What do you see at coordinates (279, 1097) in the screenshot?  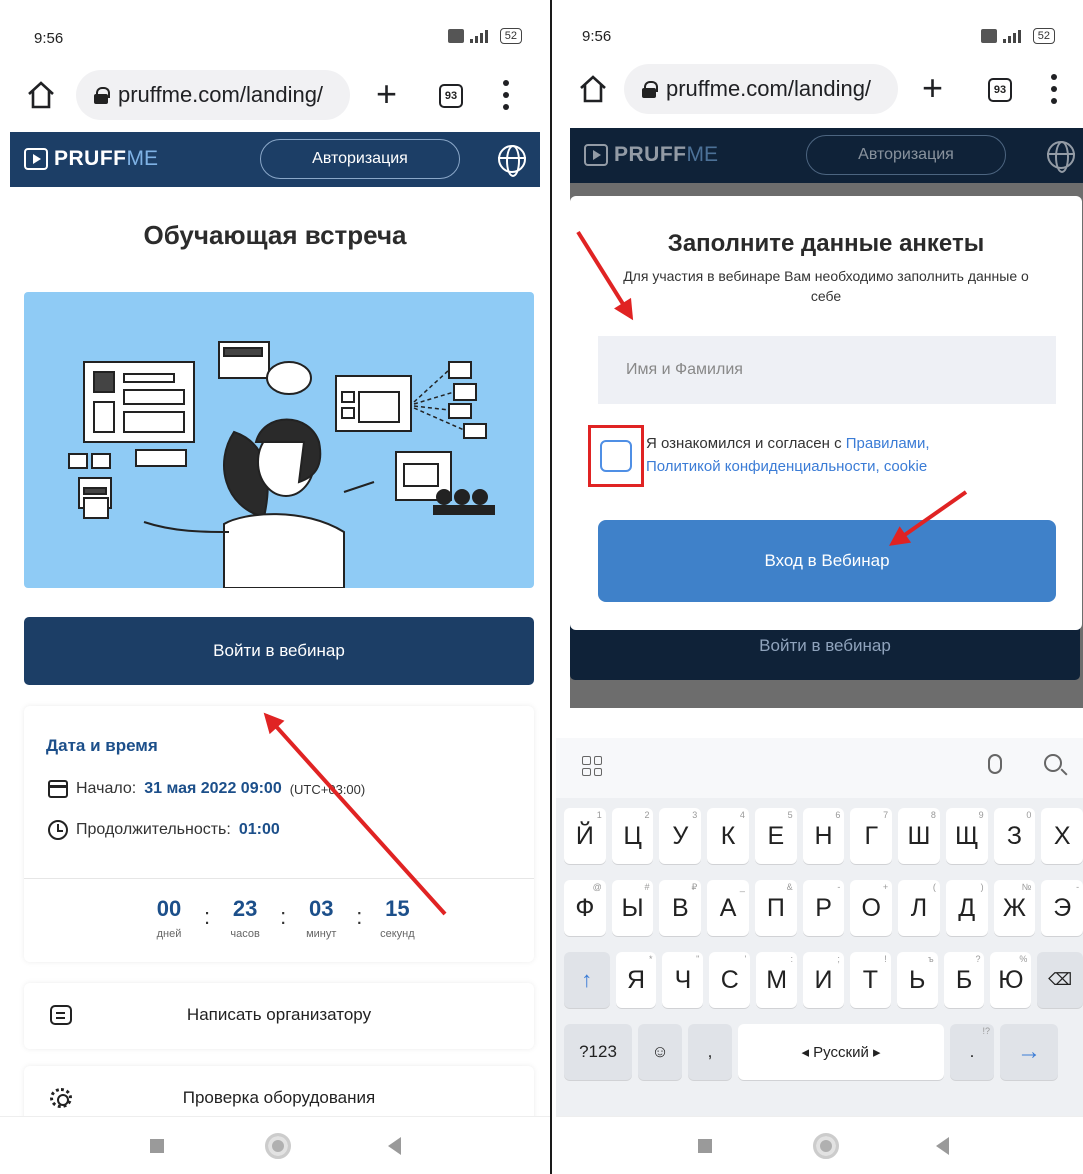 I see `check-equipment-label: Проверка оборудования` at bounding box center [279, 1097].